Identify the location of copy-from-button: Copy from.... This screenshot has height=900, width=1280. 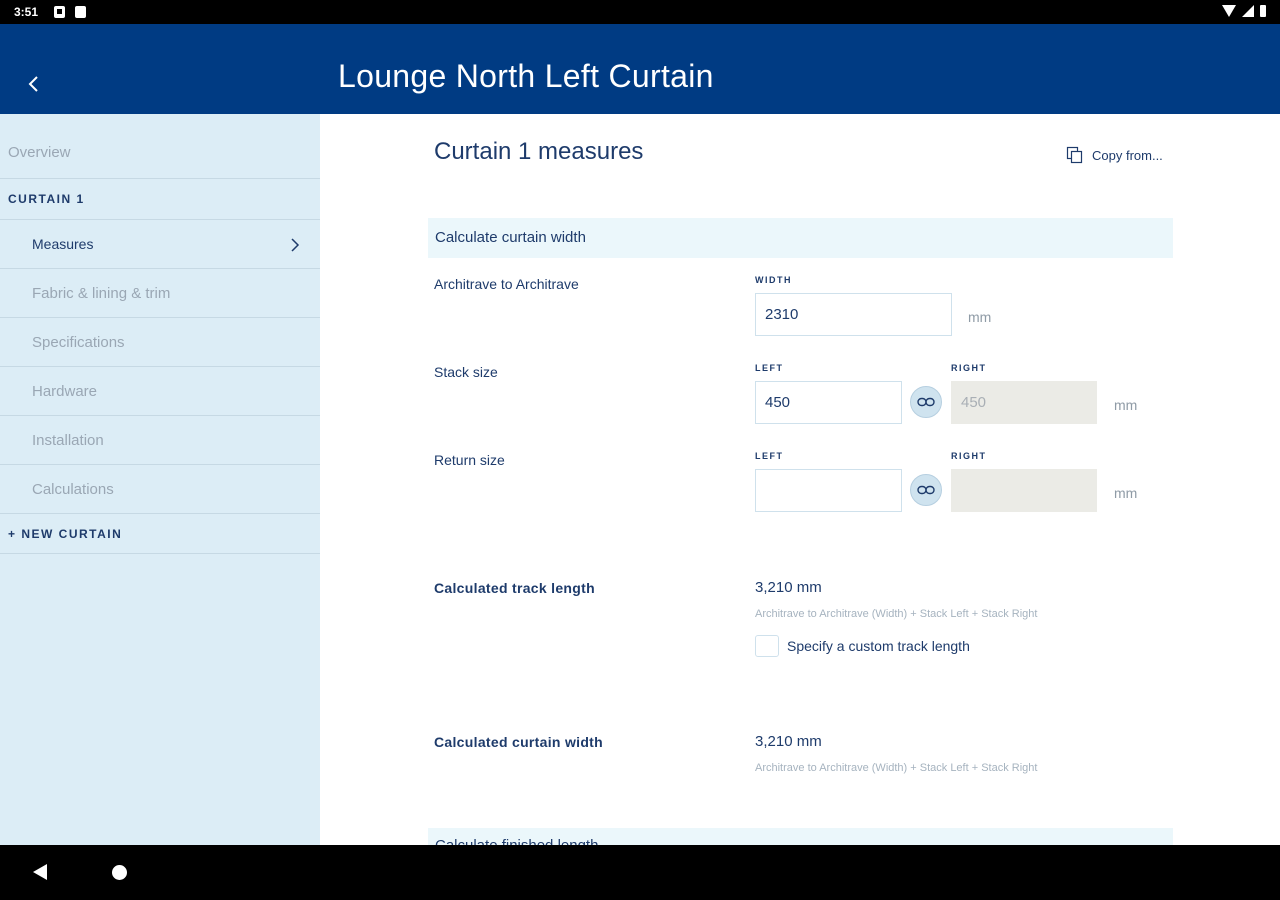
(1114, 155).